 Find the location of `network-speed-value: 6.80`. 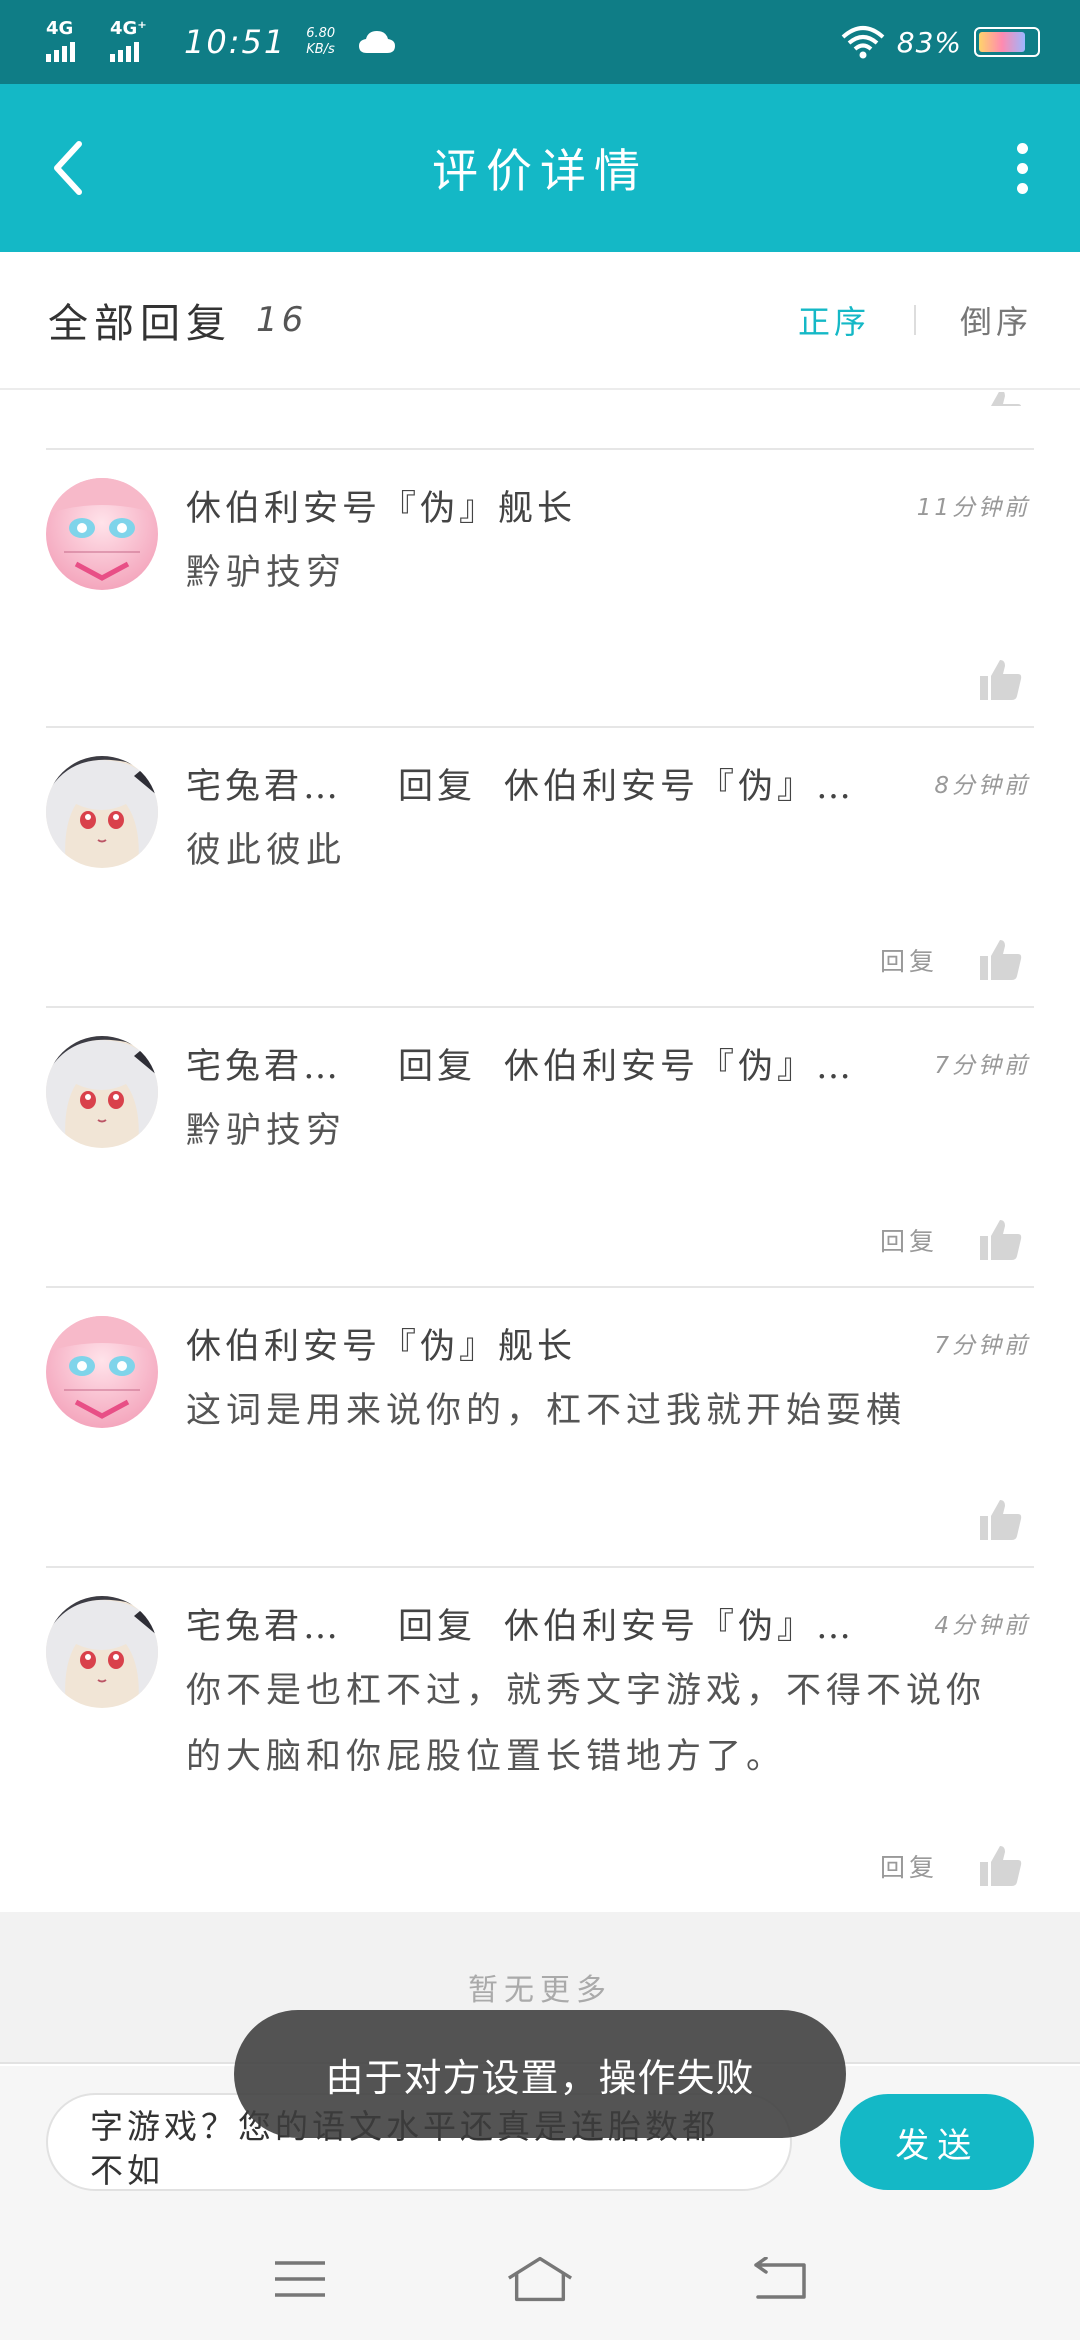

network-speed-value: 6.80 is located at coordinates (321, 33).